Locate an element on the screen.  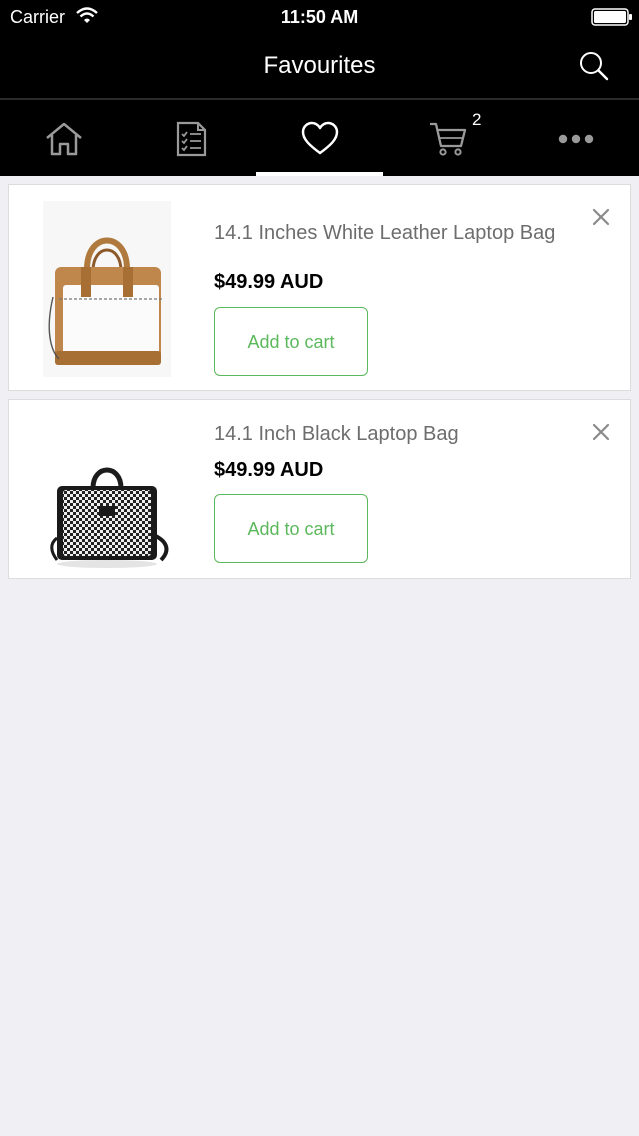
more-icon is located at coordinates (576, 139).